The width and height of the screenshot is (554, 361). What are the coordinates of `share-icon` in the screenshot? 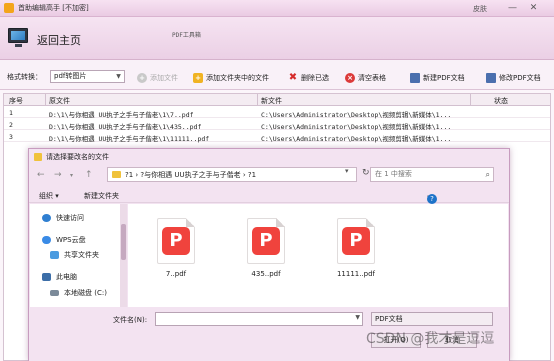 It's located at (54, 255).